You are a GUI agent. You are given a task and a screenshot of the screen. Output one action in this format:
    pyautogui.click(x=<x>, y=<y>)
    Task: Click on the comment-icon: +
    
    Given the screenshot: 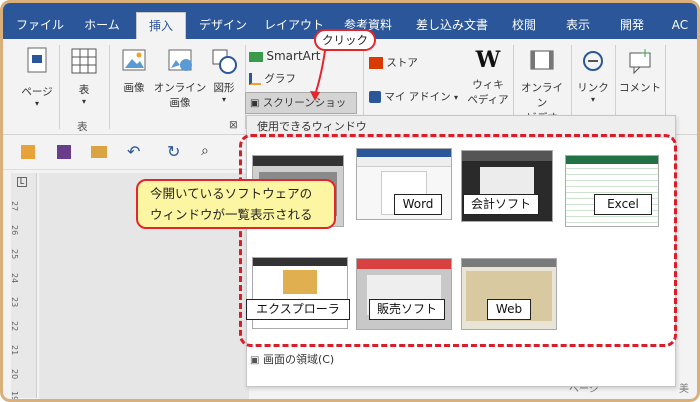 What is the action you would take?
    pyautogui.click(x=640, y=60)
    